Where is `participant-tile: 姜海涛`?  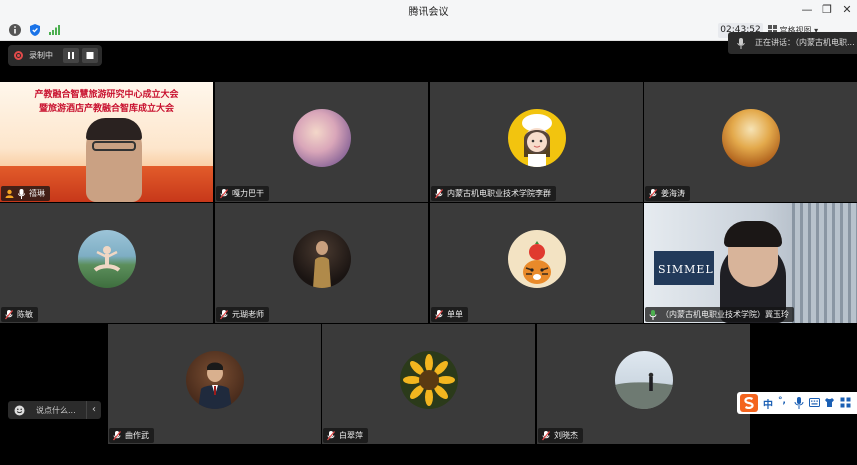
participant-tile: 姜海涛 is located at coordinates (750, 142).